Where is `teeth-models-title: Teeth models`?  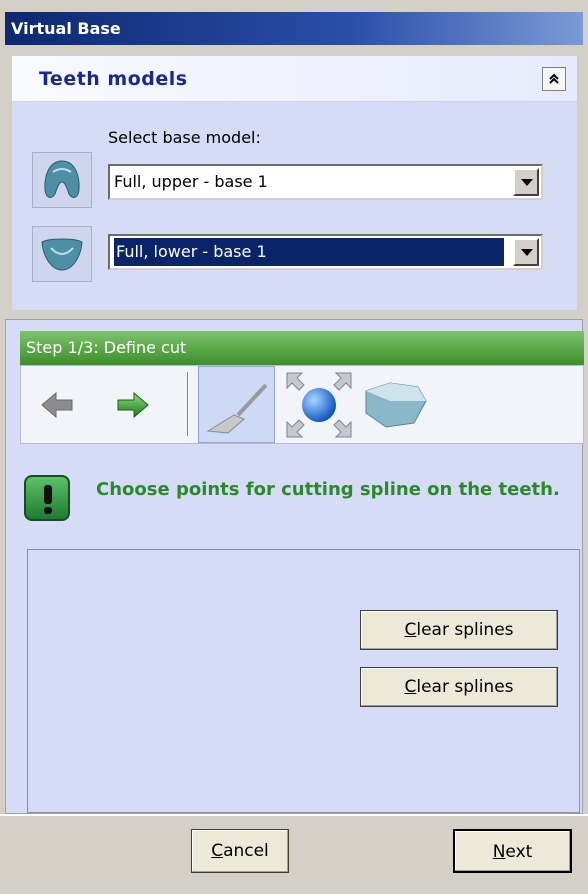
teeth-models-title: Teeth models is located at coordinates (113, 79).